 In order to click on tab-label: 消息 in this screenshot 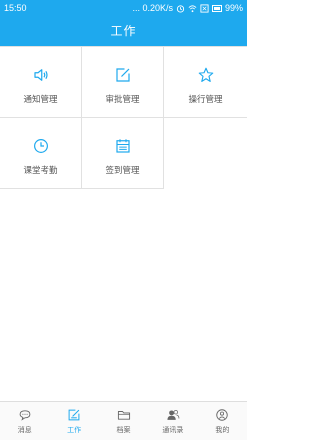, I will do `click(24, 430)`.